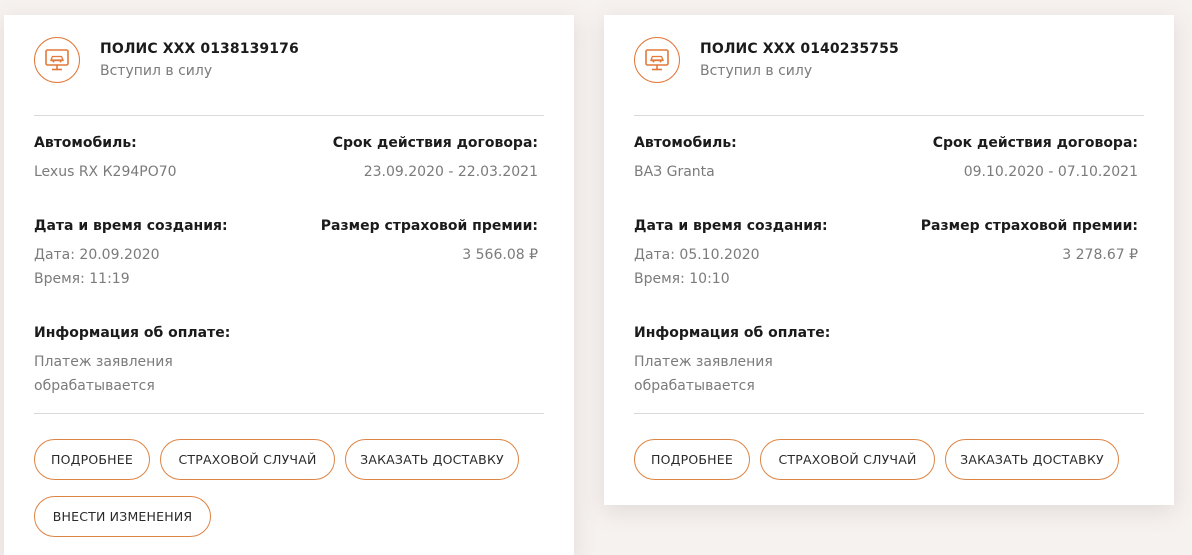 Image resolution: width=1192 pixels, height=555 pixels. I want to click on term-value: 09.10.2020 - 07.10.2021, so click(1050, 172).